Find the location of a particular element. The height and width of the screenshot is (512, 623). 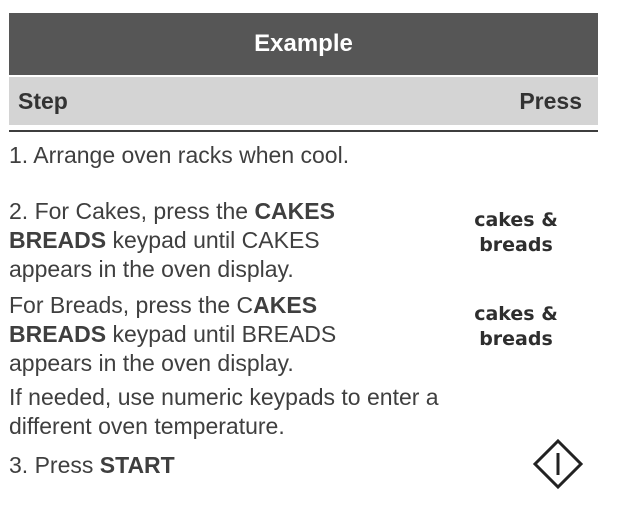

step-2-cakes-bold: CAKES is located at coordinates (294, 211).